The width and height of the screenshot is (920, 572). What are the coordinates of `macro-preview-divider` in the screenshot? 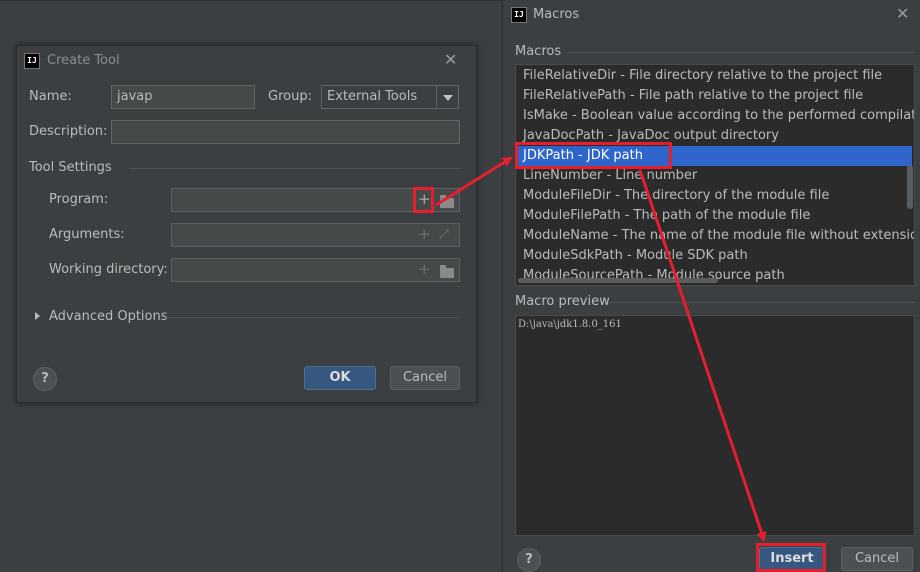 It's located at (762, 302).